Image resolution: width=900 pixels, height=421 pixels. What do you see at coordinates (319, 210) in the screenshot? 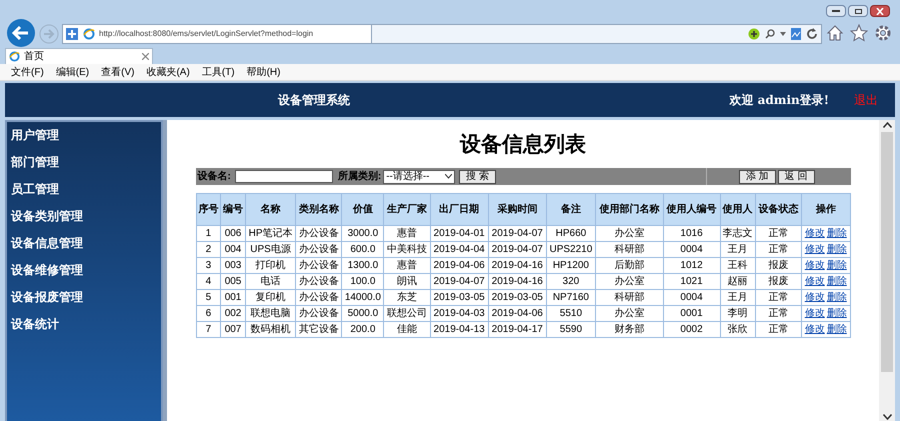
I see `column-header: 类别名称` at bounding box center [319, 210].